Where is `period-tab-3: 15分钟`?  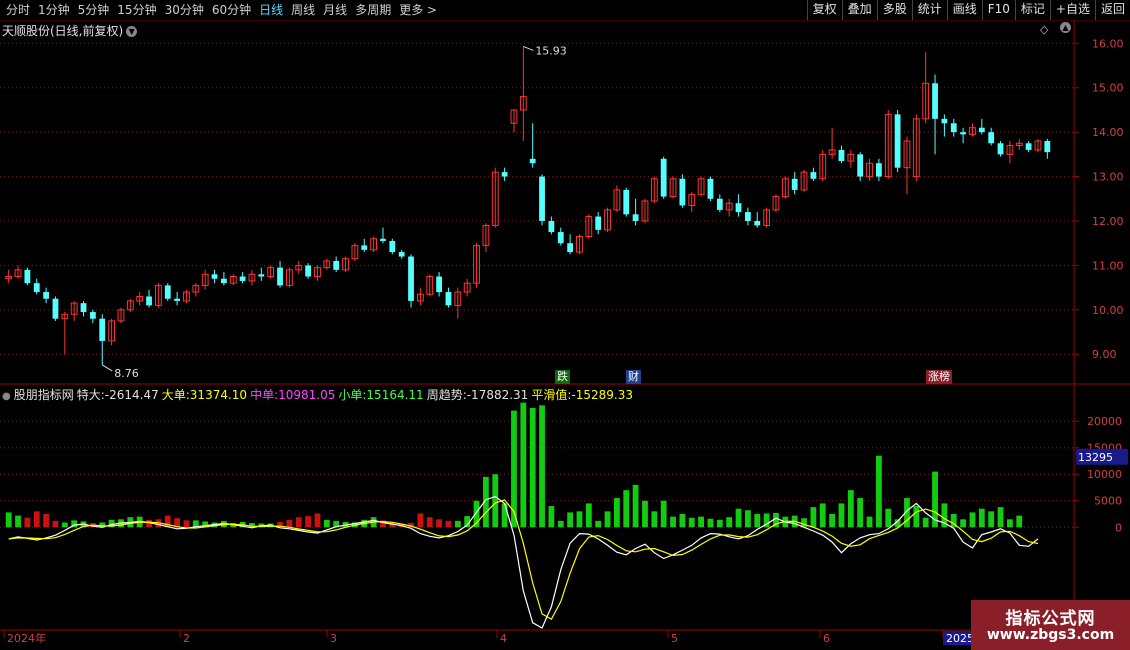
period-tab-3: 15分钟 is located at coordinates (136, 10).